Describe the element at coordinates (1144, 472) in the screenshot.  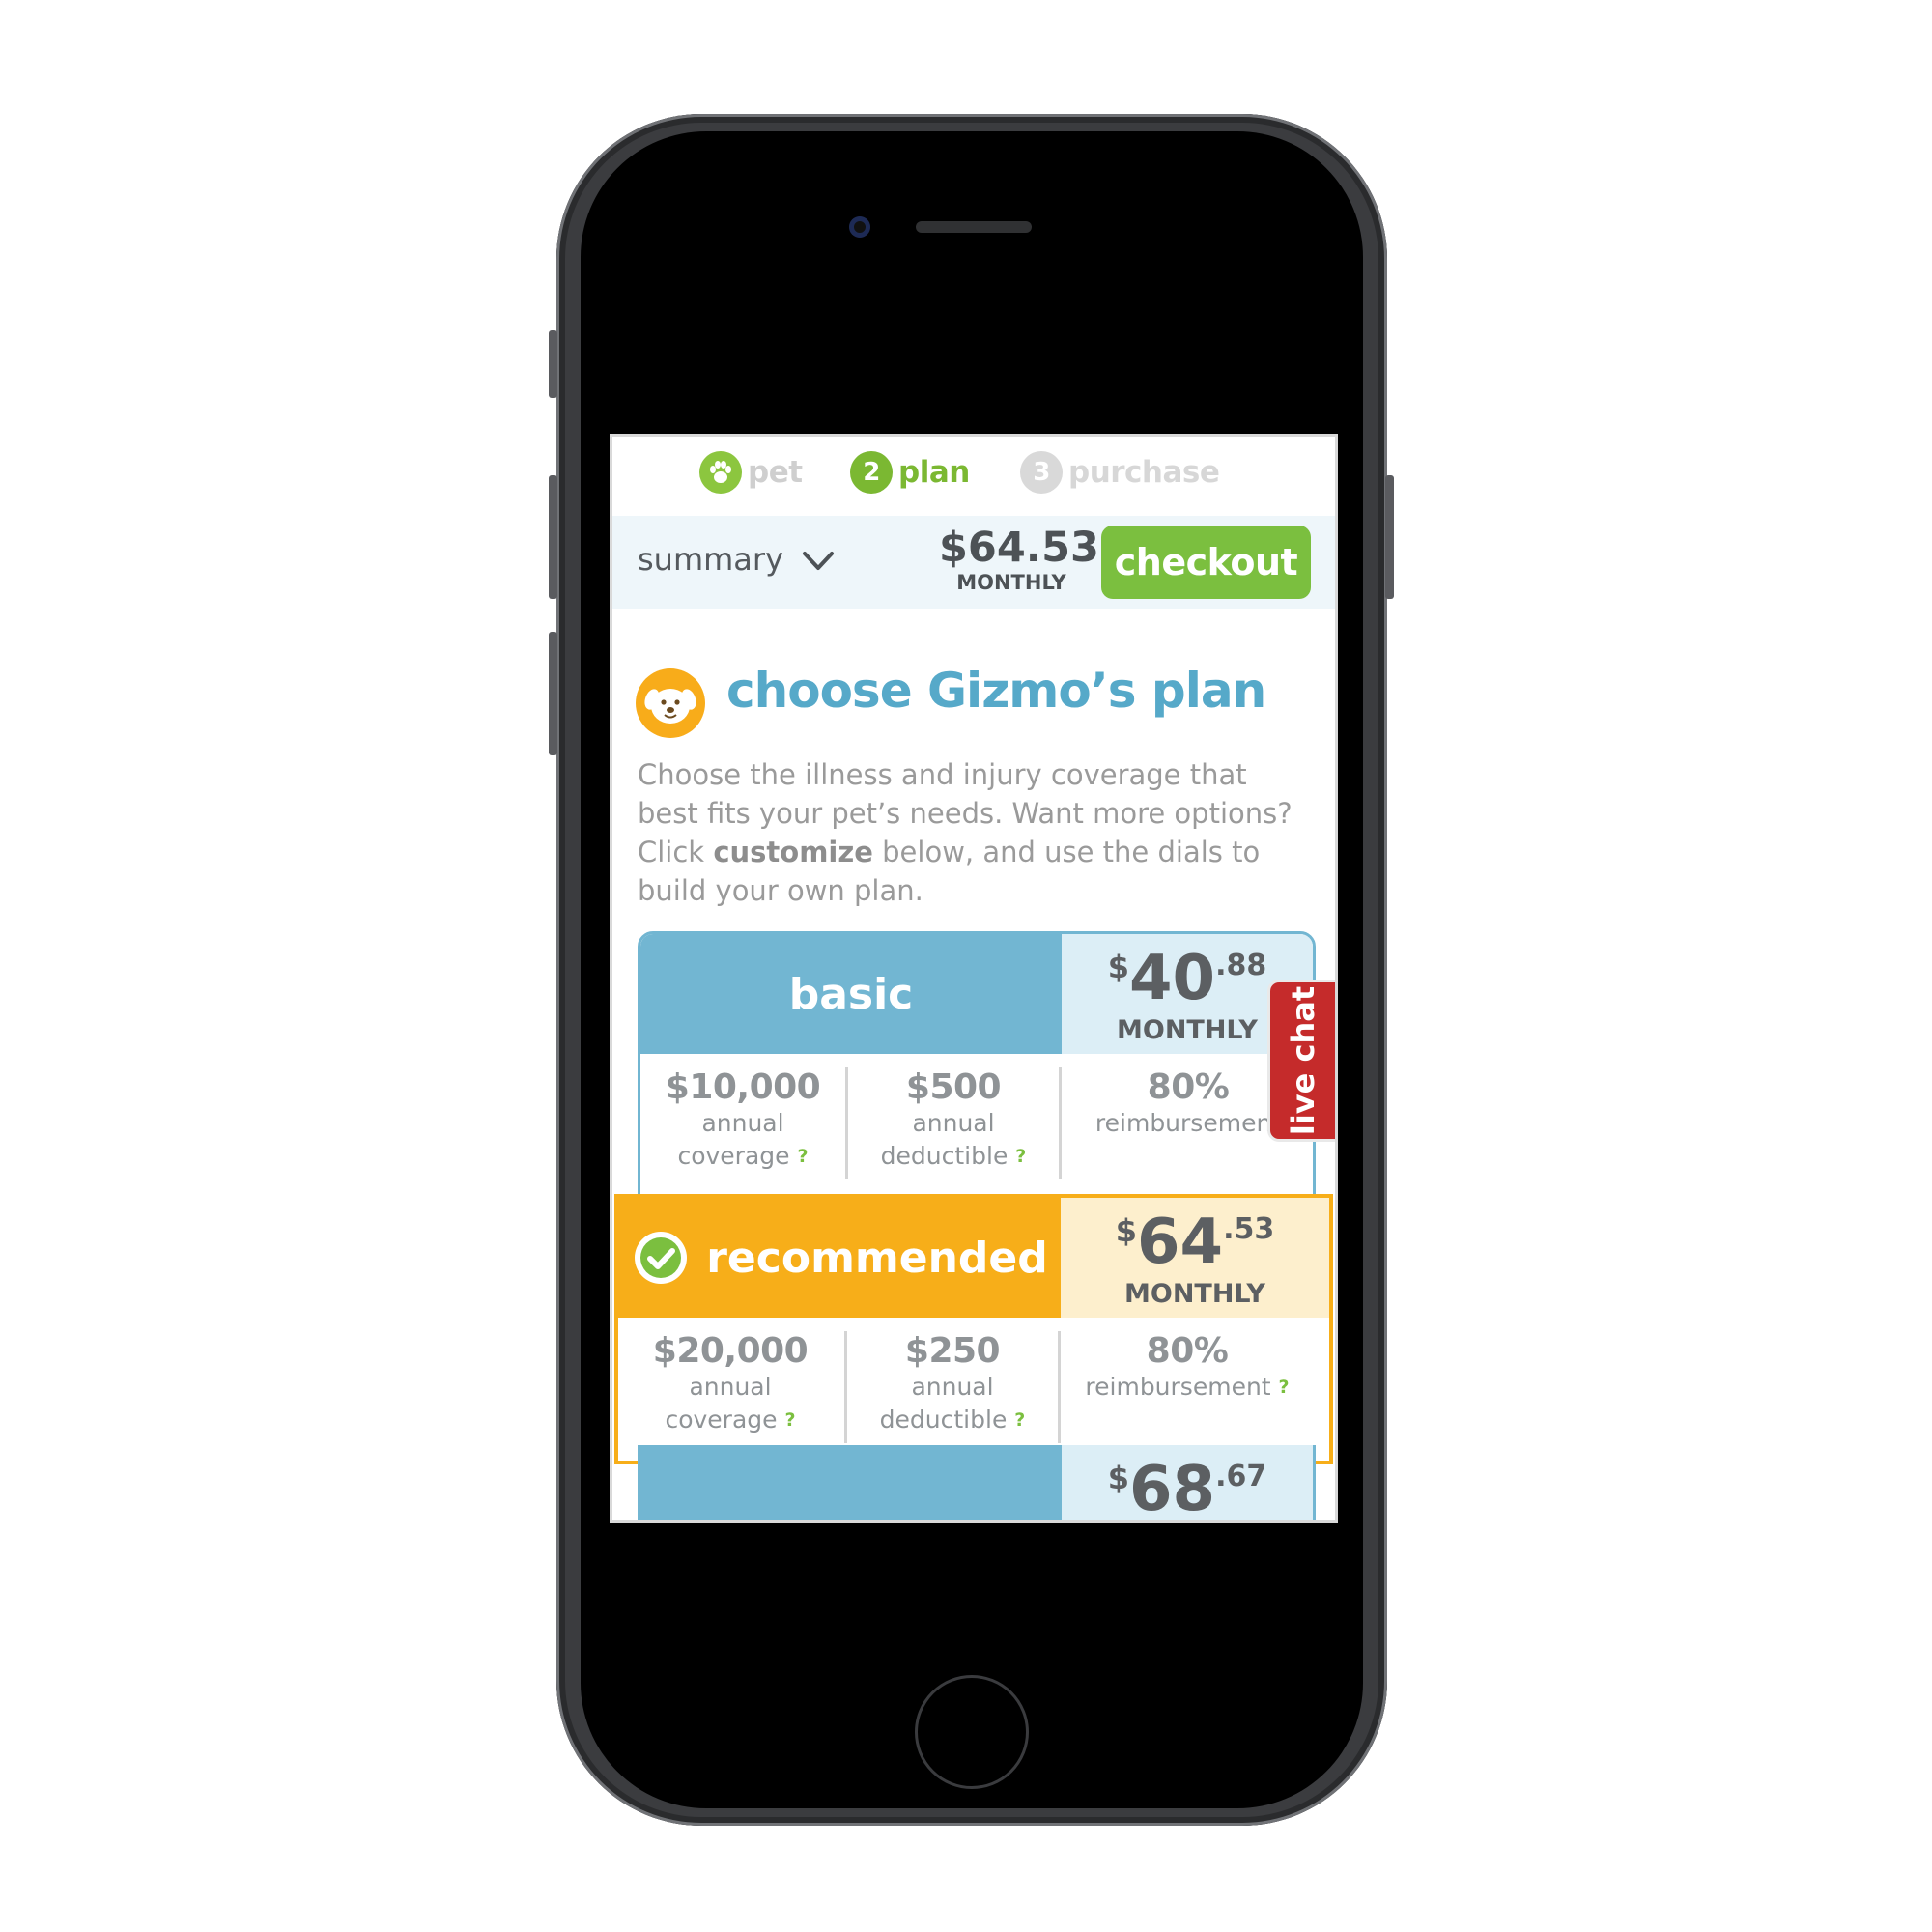
I see `step-purchase-label: purchase` at that location.